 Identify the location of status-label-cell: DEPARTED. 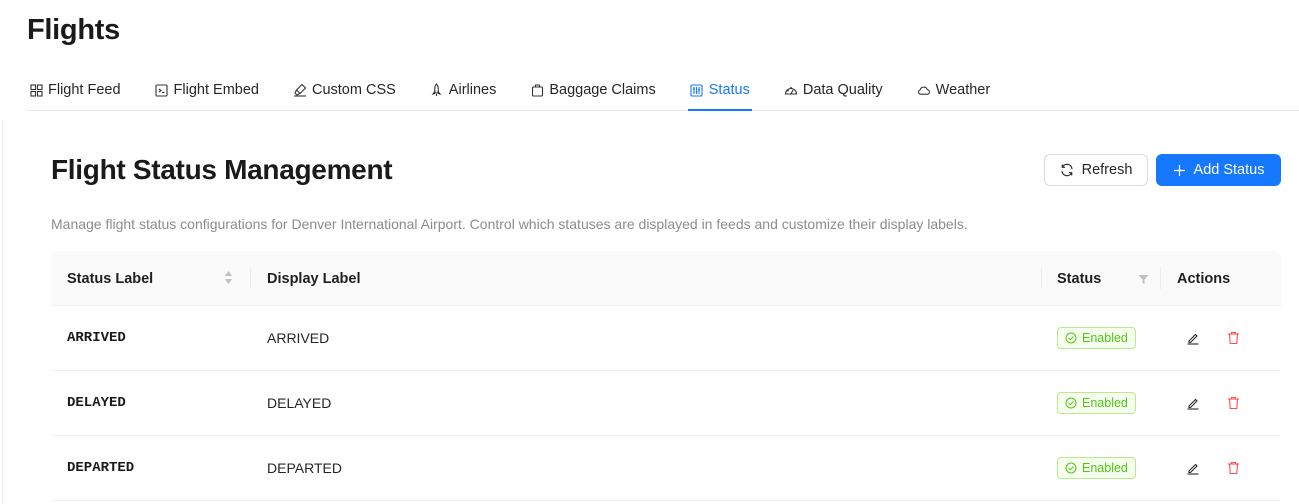
(101, 468).